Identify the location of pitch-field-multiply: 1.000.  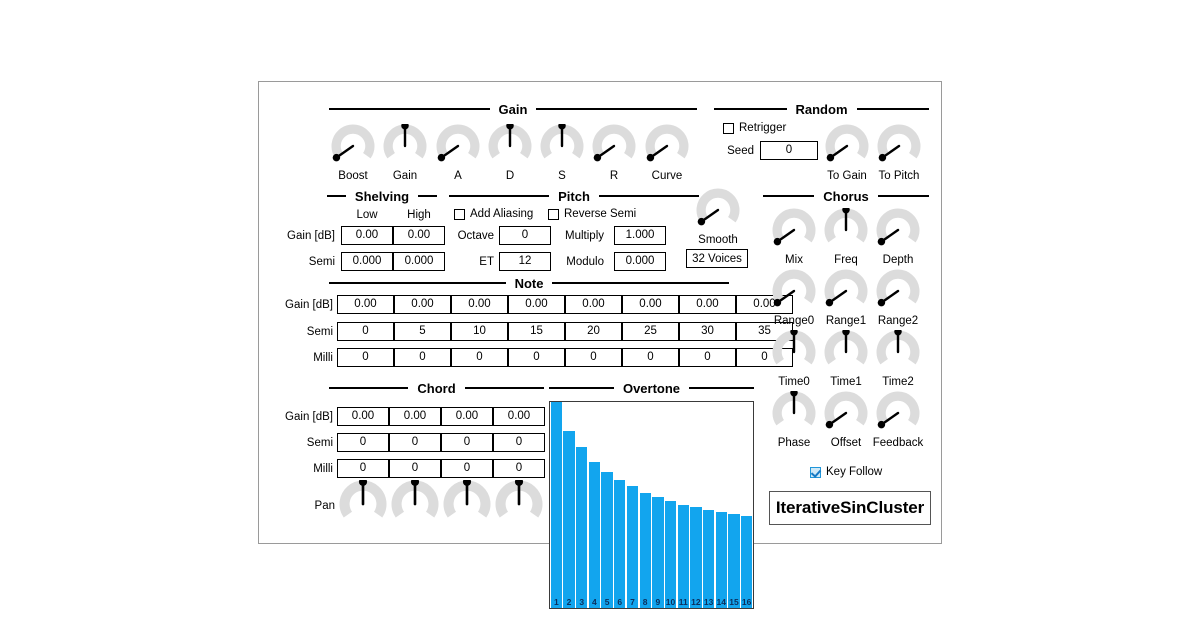
(640, 235).